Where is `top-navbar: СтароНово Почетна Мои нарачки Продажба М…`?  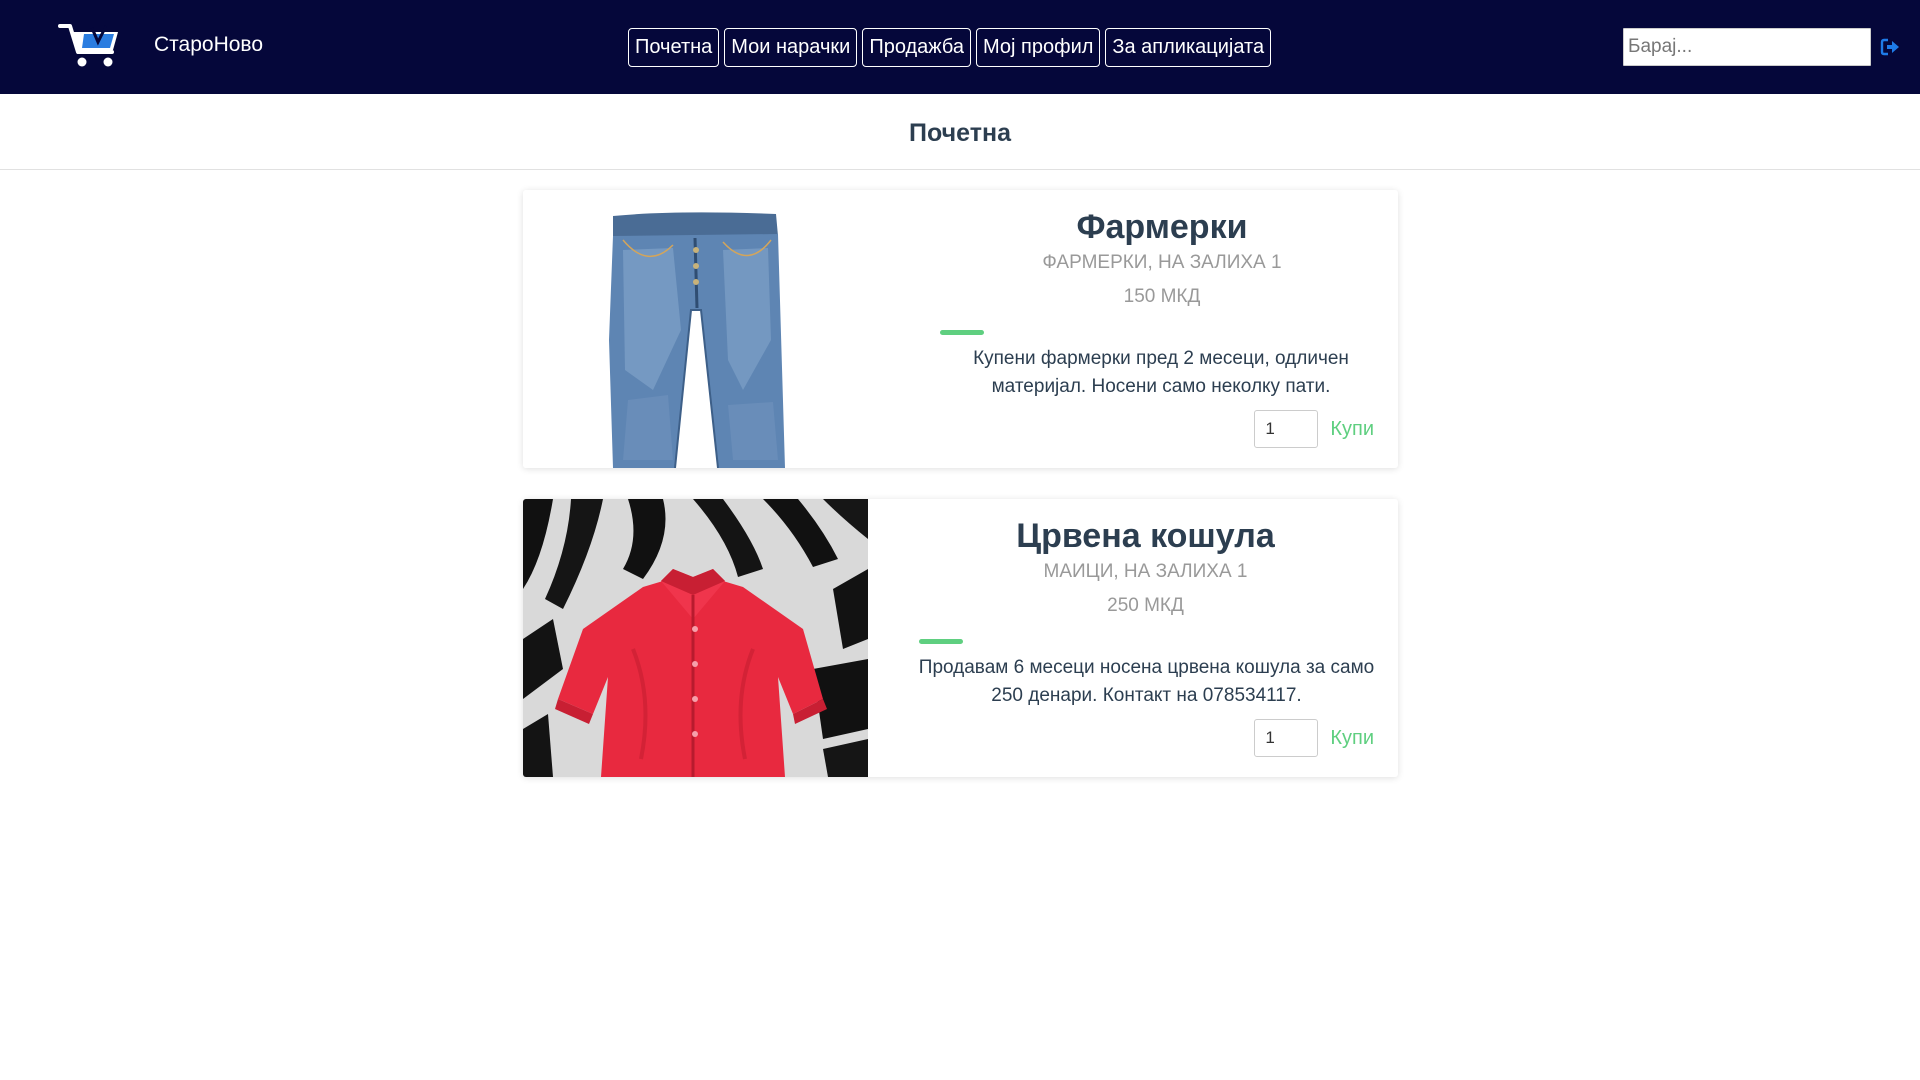 top-navbar: СтароНово Почетна Мои нарачки Продажба М… is located at coordinates (960, 47).